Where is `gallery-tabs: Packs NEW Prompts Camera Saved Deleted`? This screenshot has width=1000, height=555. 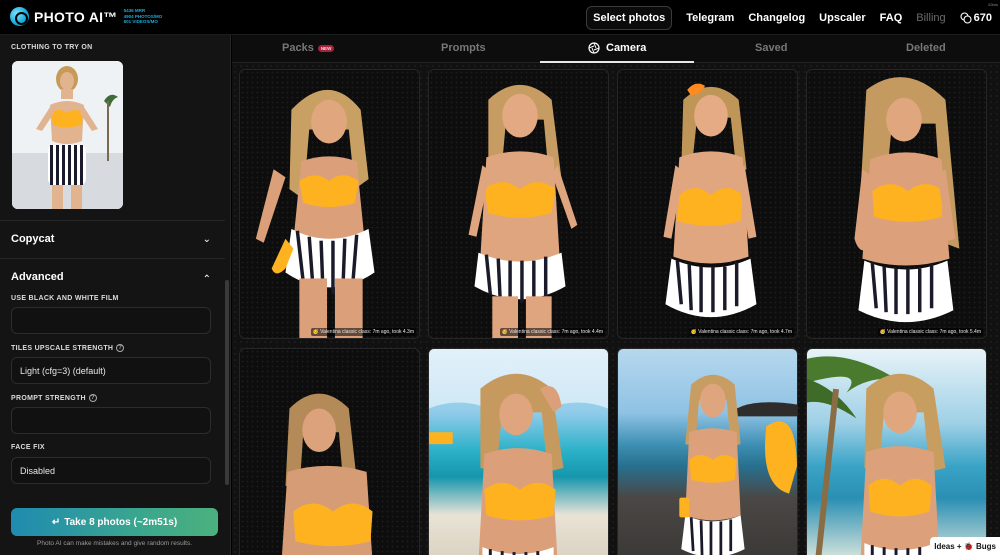
gallery-tabs: Packs NEW Prompts Camera Saved Deleted is located at coordinates (616, 49).